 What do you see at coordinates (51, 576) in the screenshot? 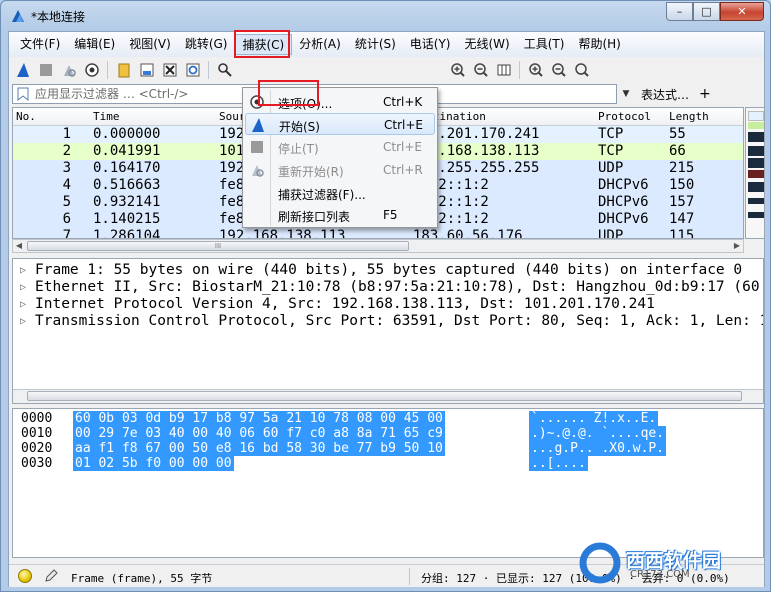
I see `edit-comment-icon` at bounding box center [51, 576].